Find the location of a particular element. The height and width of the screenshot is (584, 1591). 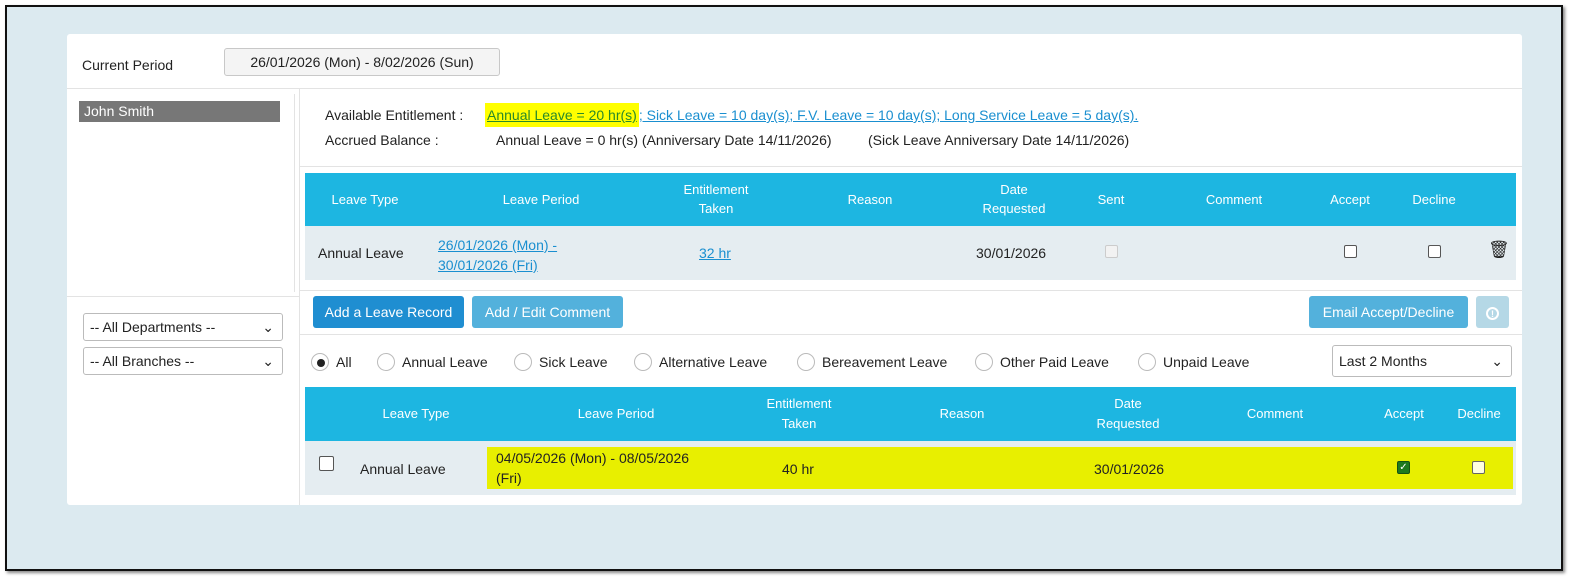

accrued-balance-label: Accrued Balance : is located at coordinates (382, 140).